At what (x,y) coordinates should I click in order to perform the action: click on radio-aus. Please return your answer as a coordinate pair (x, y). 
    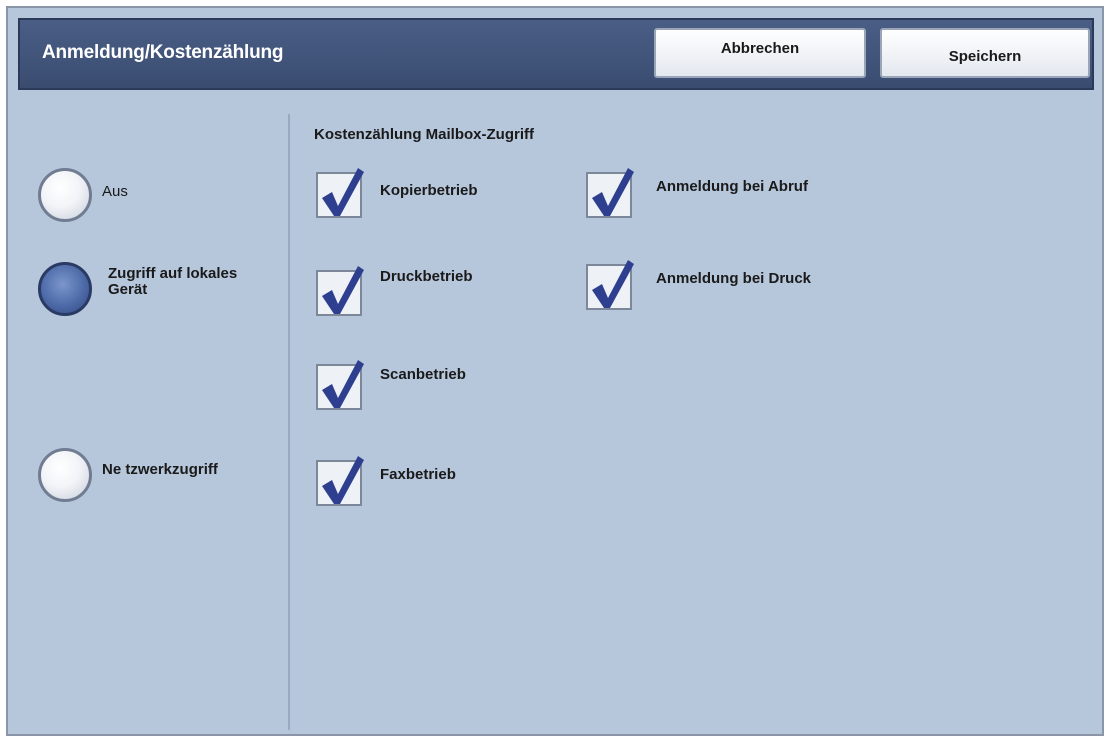
    Looking at the image, I should click on (65, 195).